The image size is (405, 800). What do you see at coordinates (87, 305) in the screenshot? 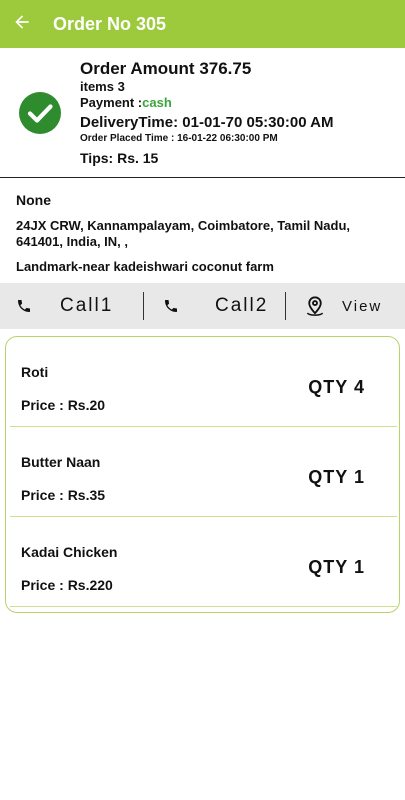
I see `call1-label: Call1` at bounding box center [87, 305].